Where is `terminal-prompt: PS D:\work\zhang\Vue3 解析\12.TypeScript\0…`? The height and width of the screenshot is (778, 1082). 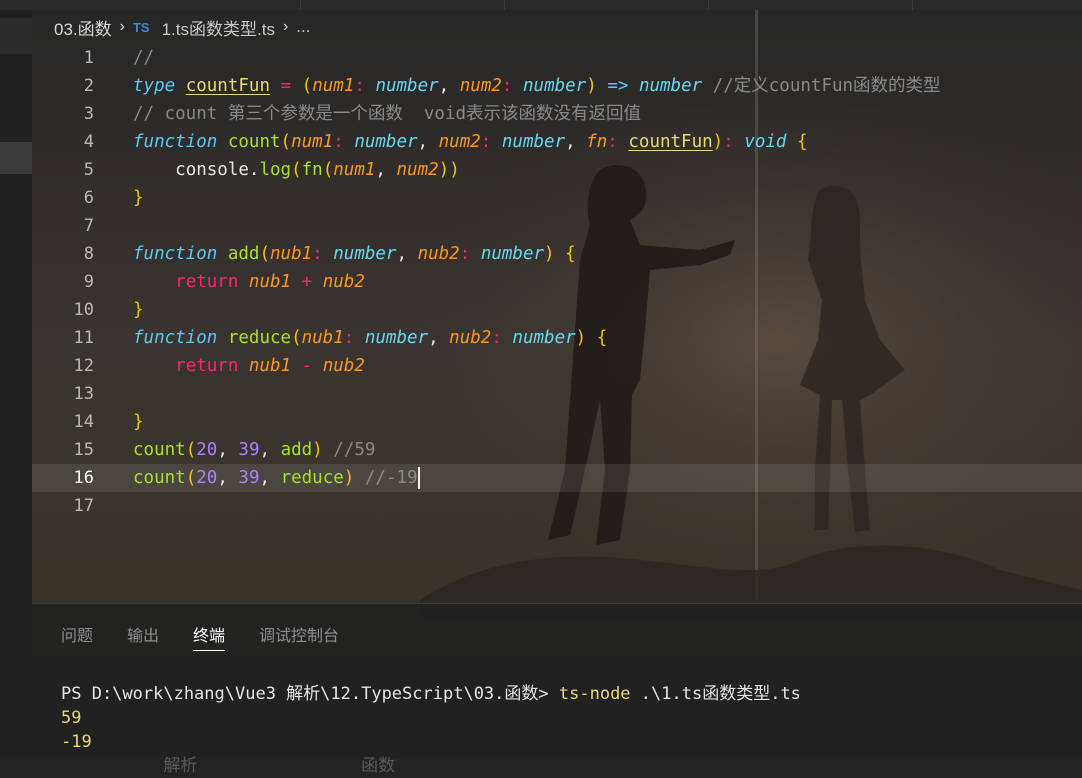 terminal-prompt: PS D:\work\zhang\Vue3 解析\12.TypeScript\0… is located at coordinates (305, 694).